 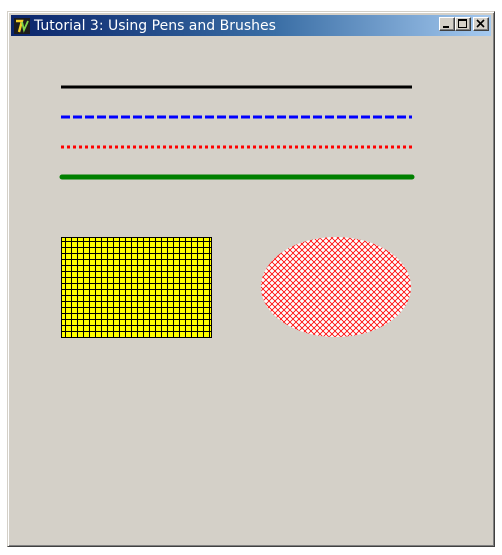 I want to click on qt-logo-icon, so click(x=22, y=26).